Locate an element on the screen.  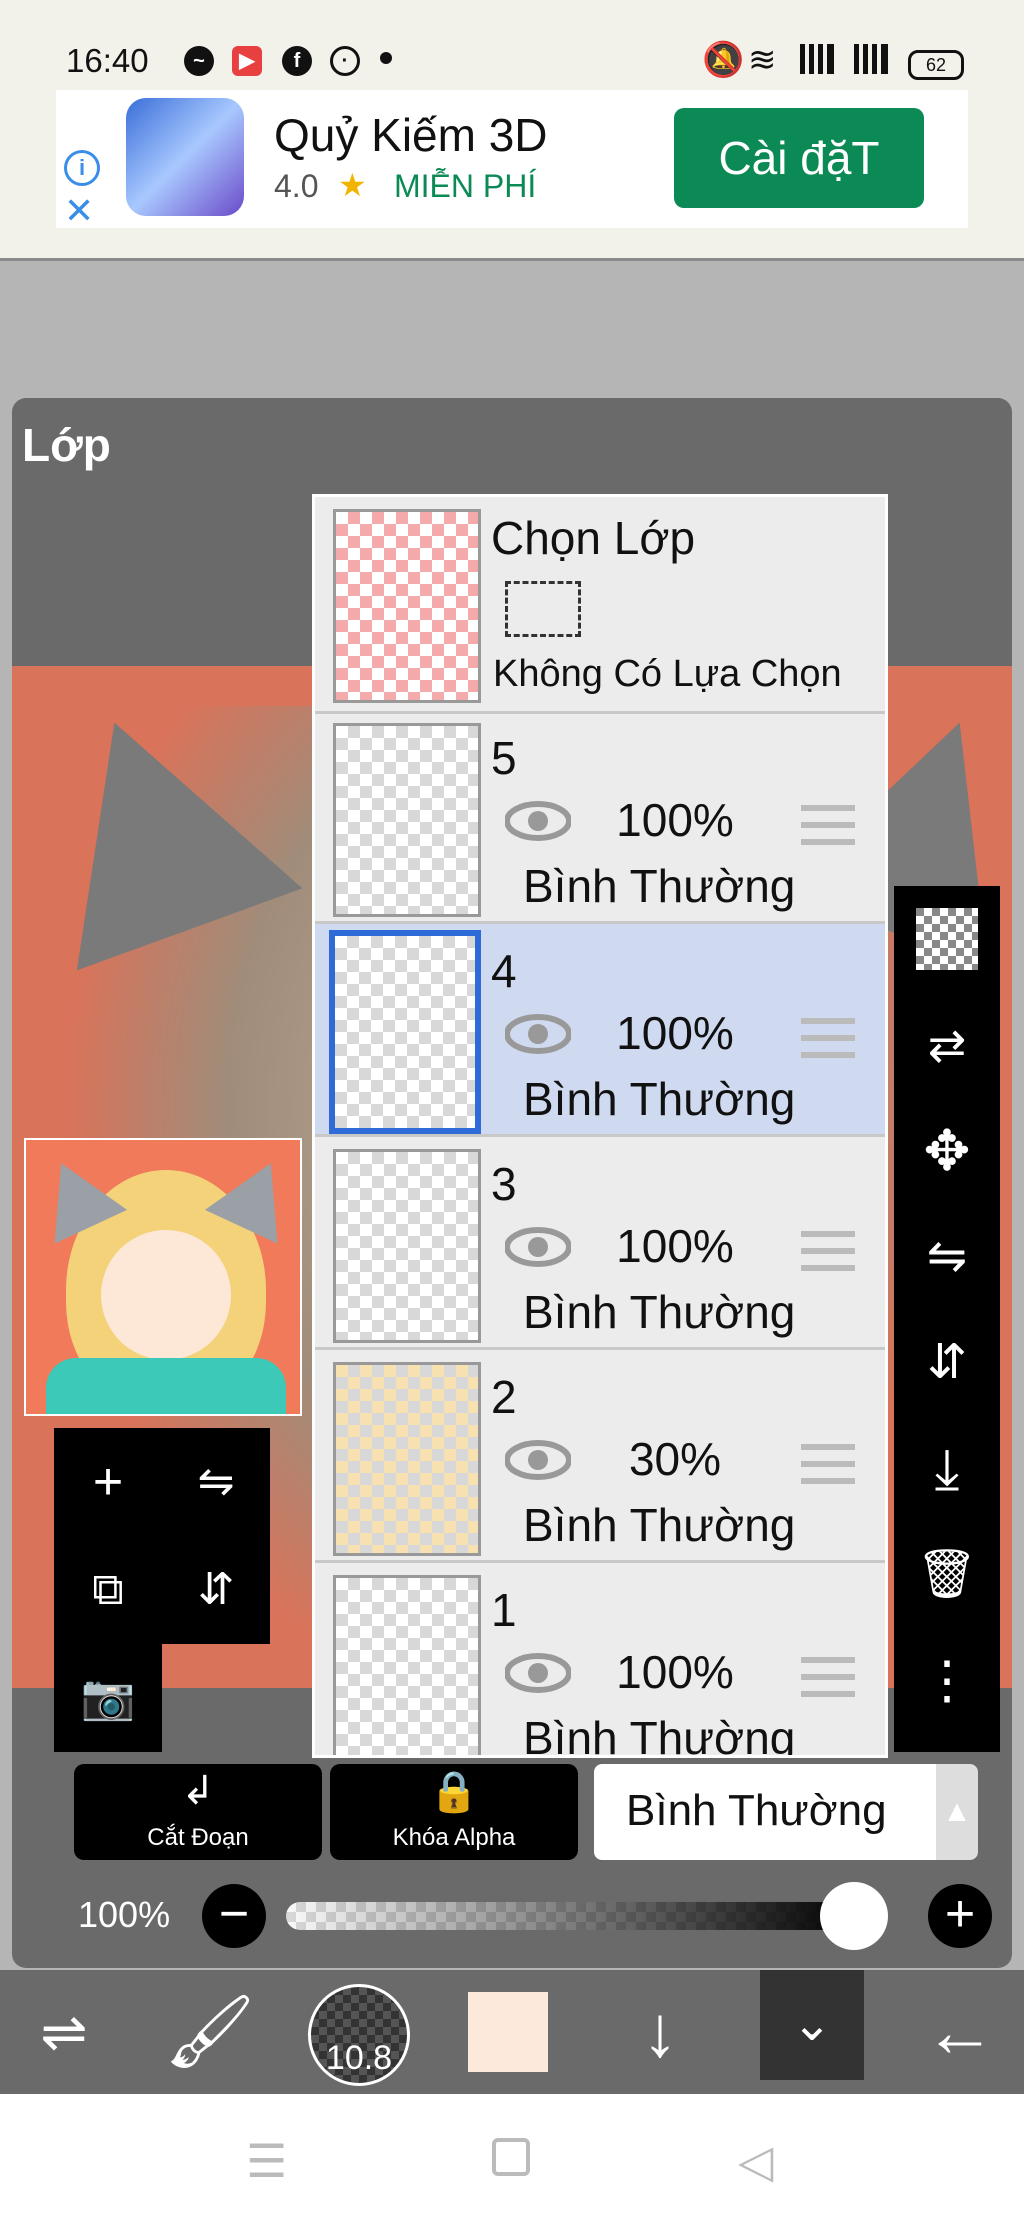
opacity-slider is located at coordinates (586, 1916).